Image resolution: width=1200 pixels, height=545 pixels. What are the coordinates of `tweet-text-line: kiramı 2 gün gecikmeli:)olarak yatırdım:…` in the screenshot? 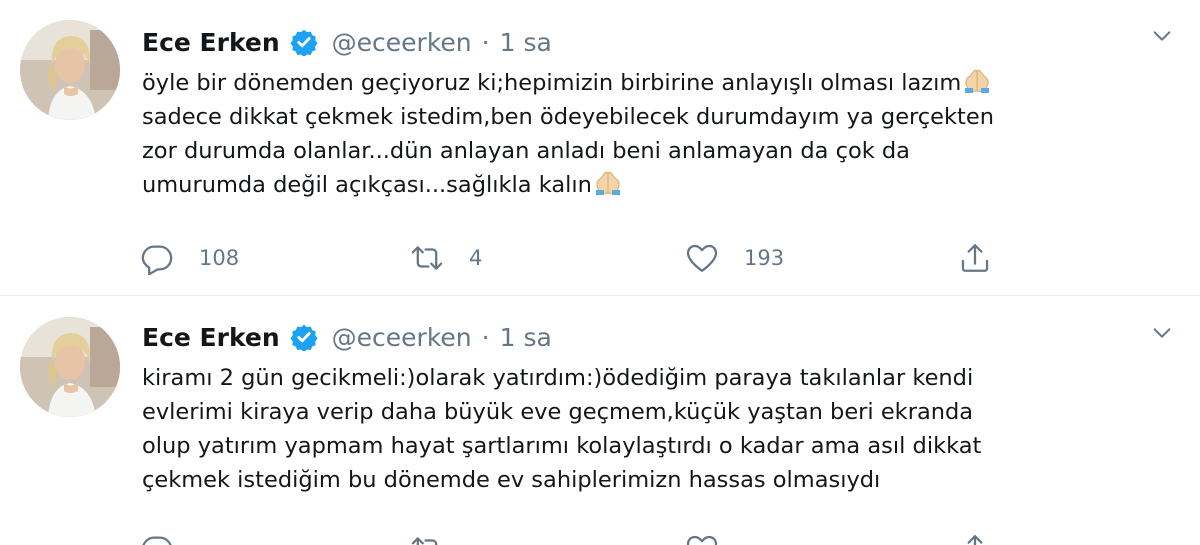 It's located at (558, 378).